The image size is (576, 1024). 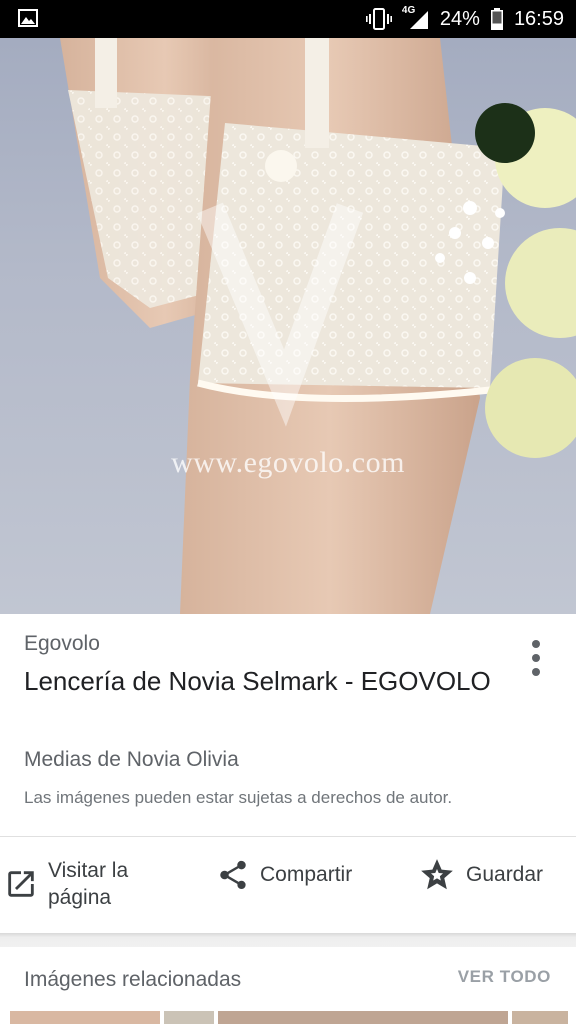 I want to click on result-title: Lencería de Novia Selmark - EGOVOLO, so click(x=264, y=681).